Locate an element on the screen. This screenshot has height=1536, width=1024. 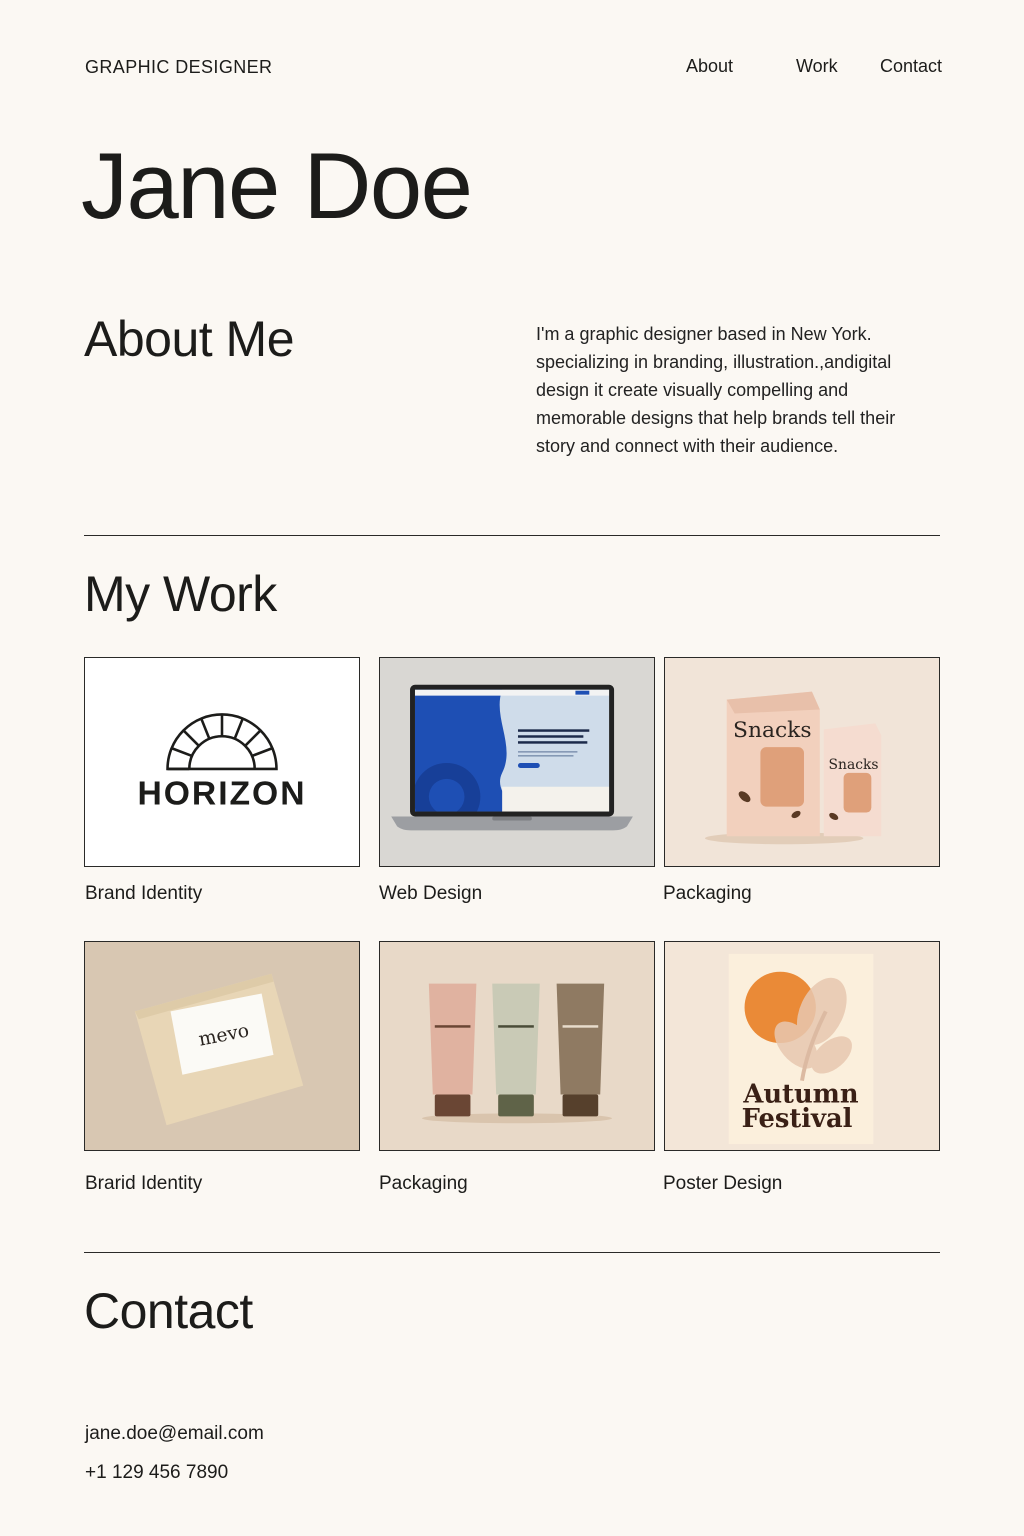
work-card-packaging: Snacks Snacks is located at coordinates (802, 762).